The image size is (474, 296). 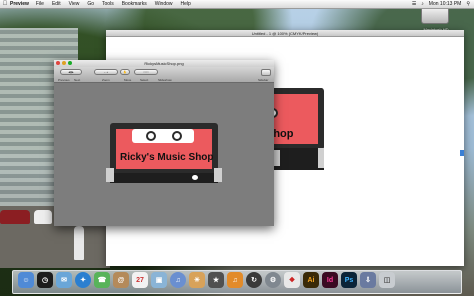 What do you see at coordinates (146, 72) in the screenshot?
I see `select-button: □ □` at bounding box center [146, 72].